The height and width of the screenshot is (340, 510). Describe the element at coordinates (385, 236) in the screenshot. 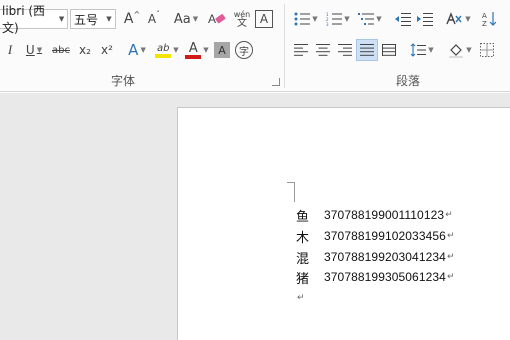

I see `line-number: 370788199102033456` at that location.